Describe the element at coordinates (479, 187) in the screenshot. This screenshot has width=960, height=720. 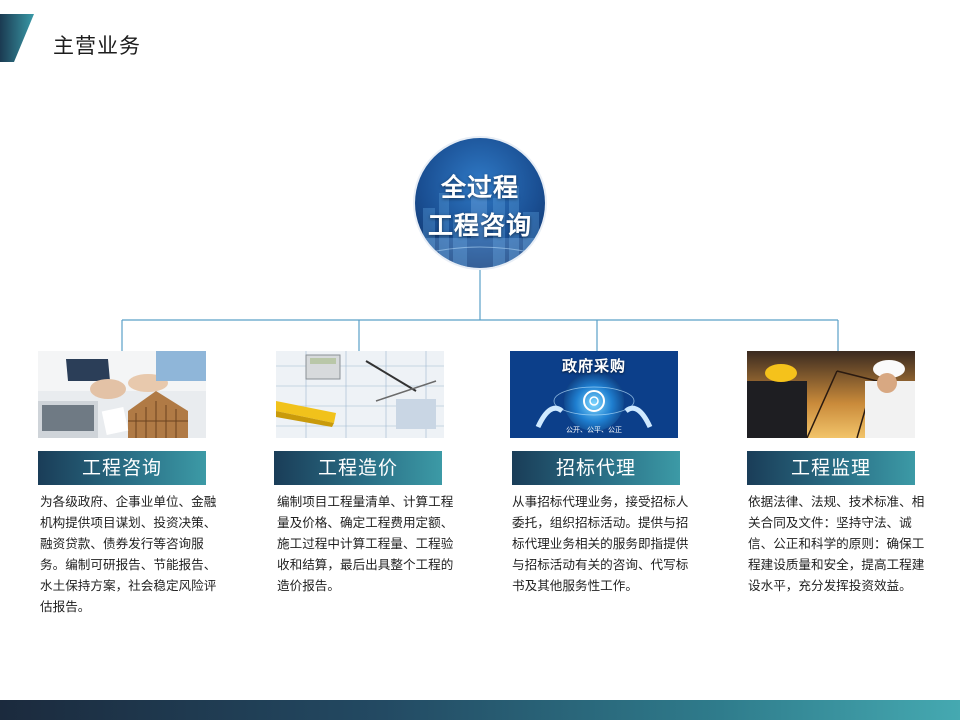
I see `center-title-line1: 全过程` at that location.